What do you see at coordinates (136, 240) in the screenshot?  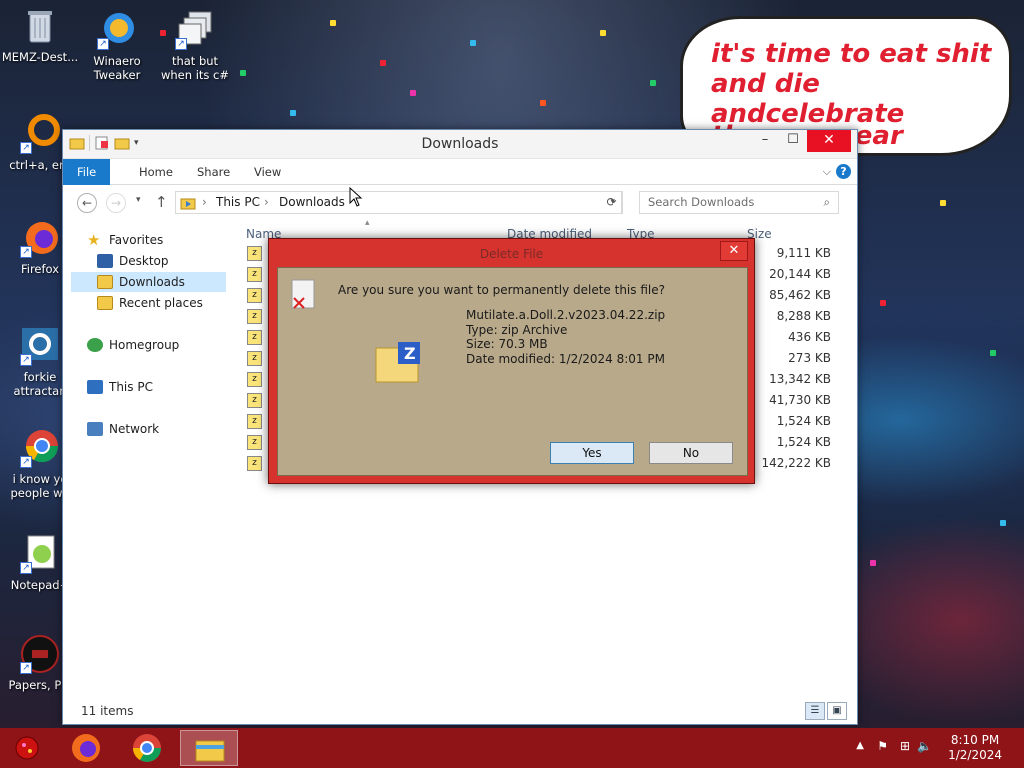 I see `nav-label: Favorites` at bounding box center [136, 240].